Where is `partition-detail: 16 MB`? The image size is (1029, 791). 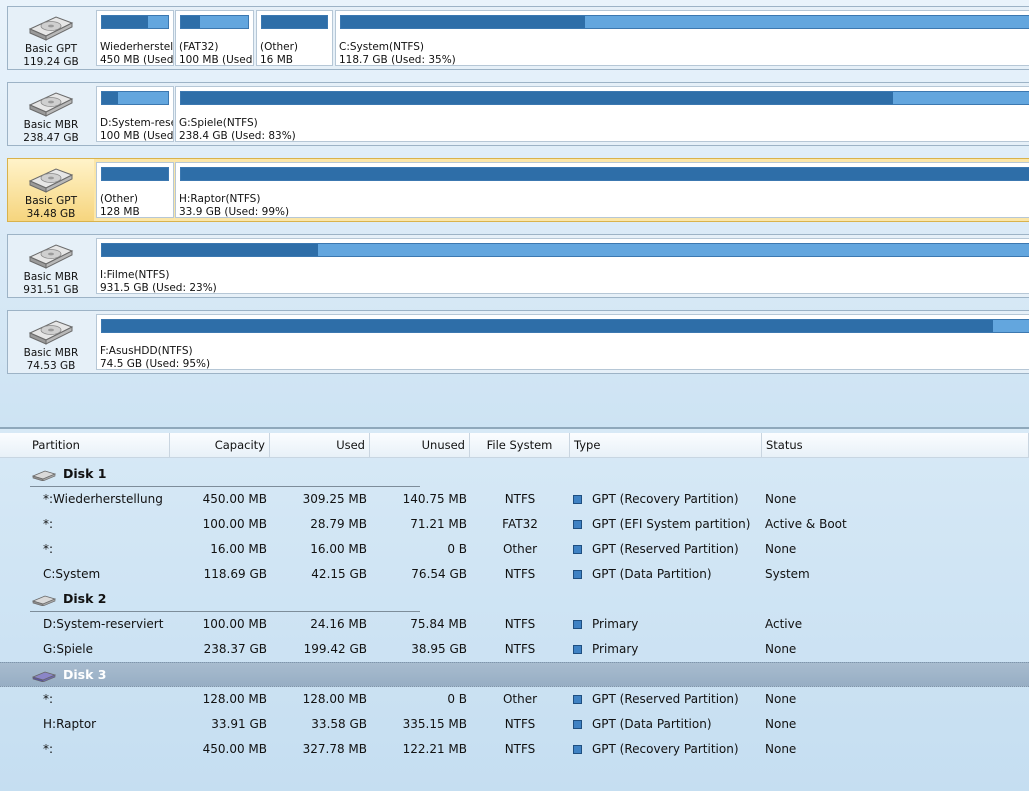
partition-detail: 16 MB is located at coordinates (276, 60).